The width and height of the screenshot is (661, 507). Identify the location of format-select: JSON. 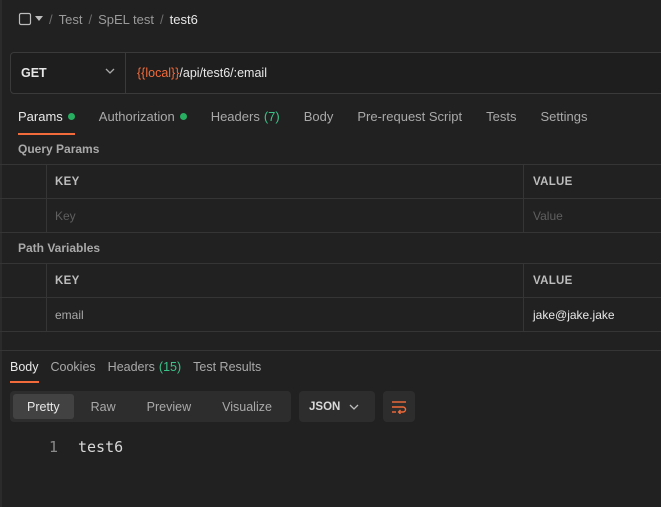
(337, 406).